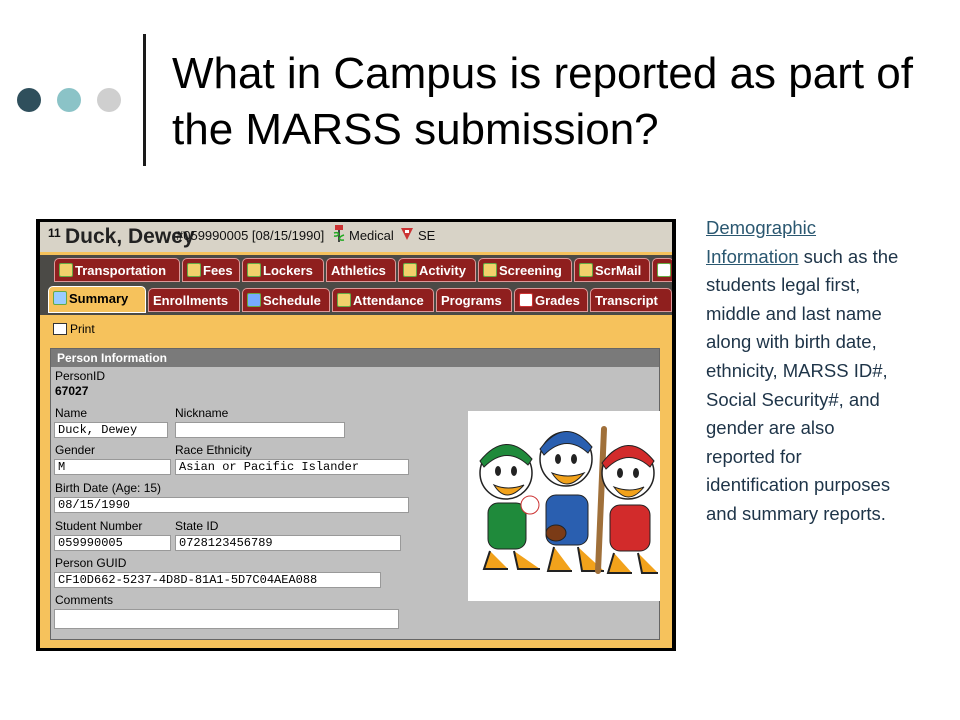 The image size is (960, 720). I want to click on tab-transcript: Transcript, so click(631, 300).